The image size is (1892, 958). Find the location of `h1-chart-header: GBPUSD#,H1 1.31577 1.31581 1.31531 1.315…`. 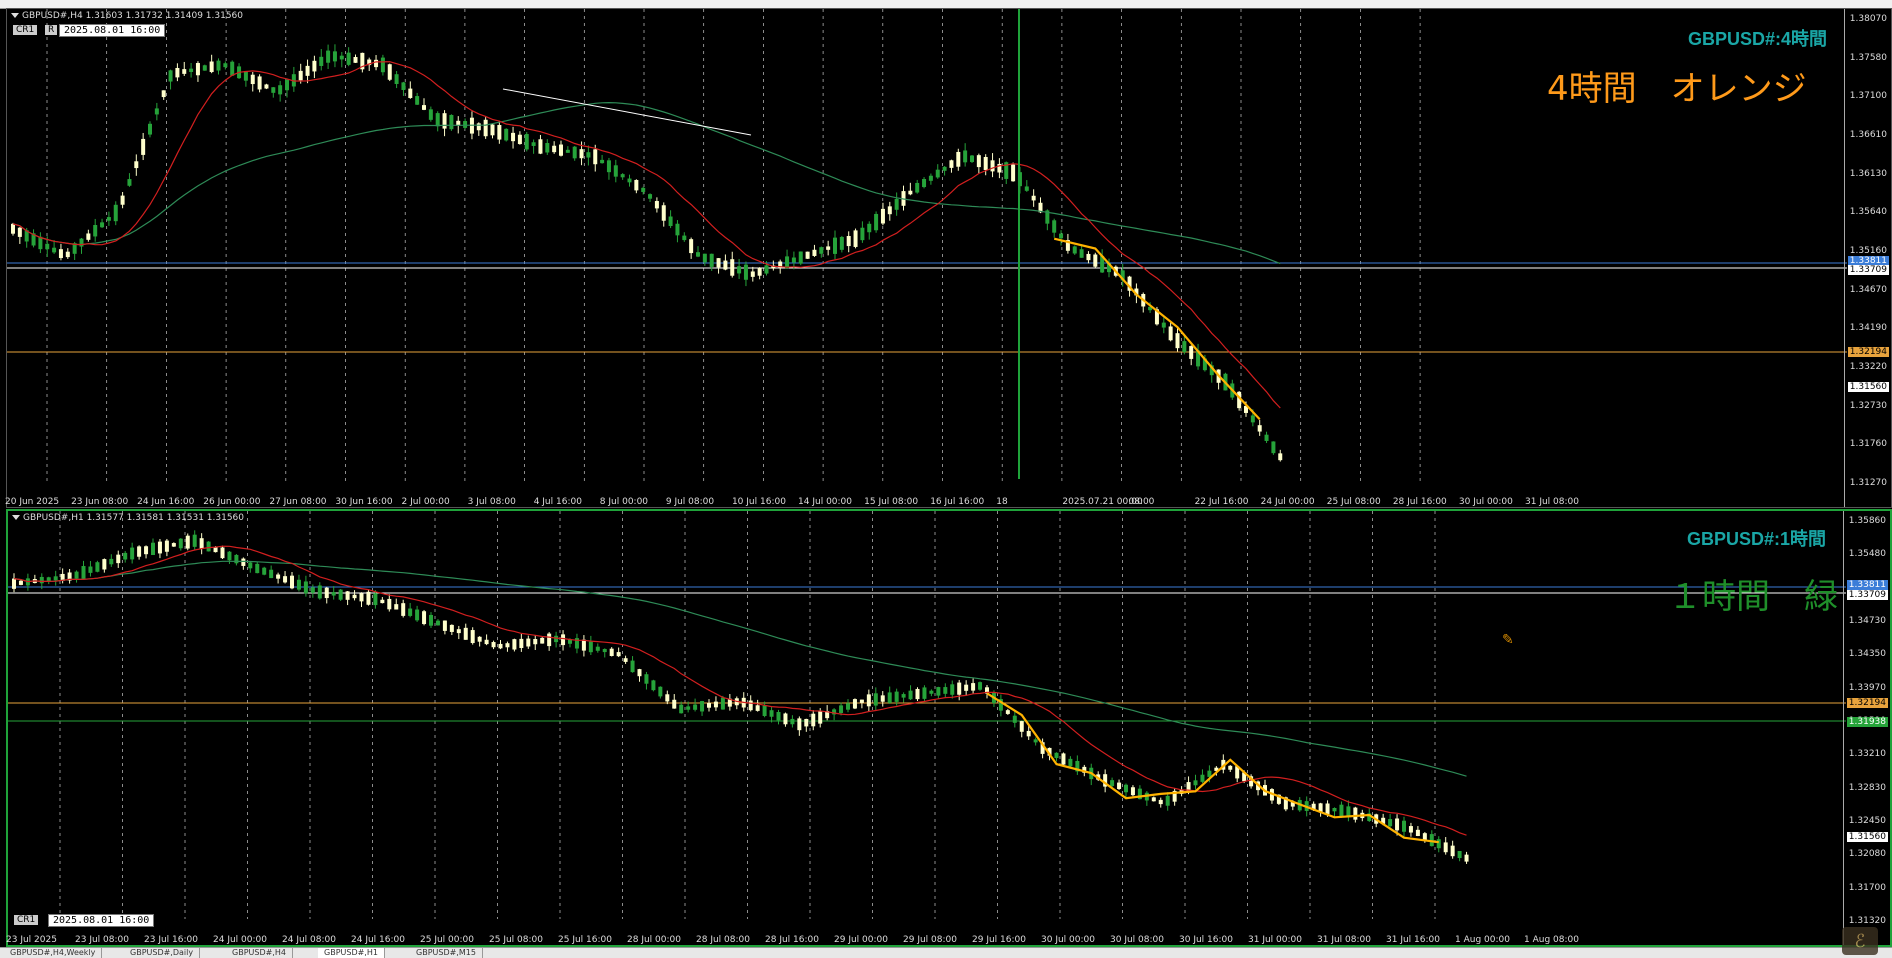

h1-chart-header: GBPUSD#,H1 1.31577 1.31581 1.31531 1.315… is located at coordinates (128, 518).